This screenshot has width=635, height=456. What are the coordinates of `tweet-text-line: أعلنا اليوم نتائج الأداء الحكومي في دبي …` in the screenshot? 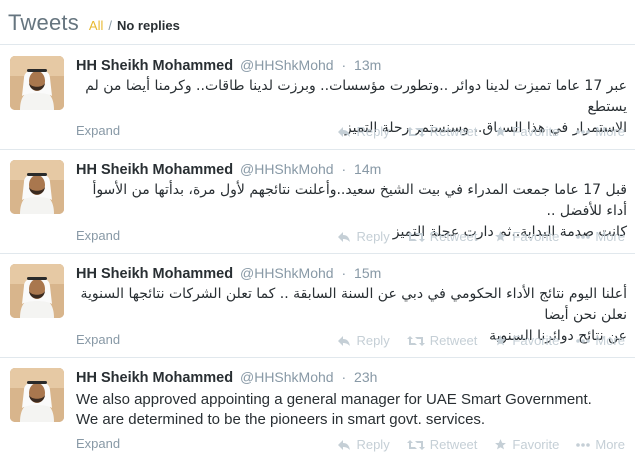 It's located at (353, 304).